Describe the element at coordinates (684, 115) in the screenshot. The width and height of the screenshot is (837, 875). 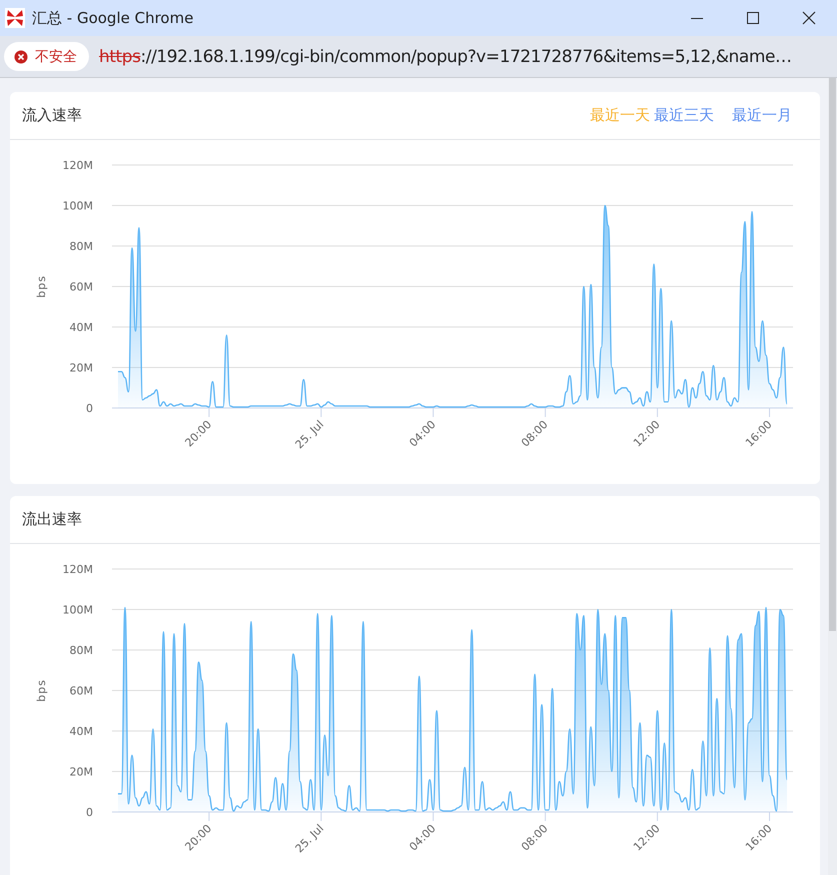
I see `range-tab: 最近三天` at that location.